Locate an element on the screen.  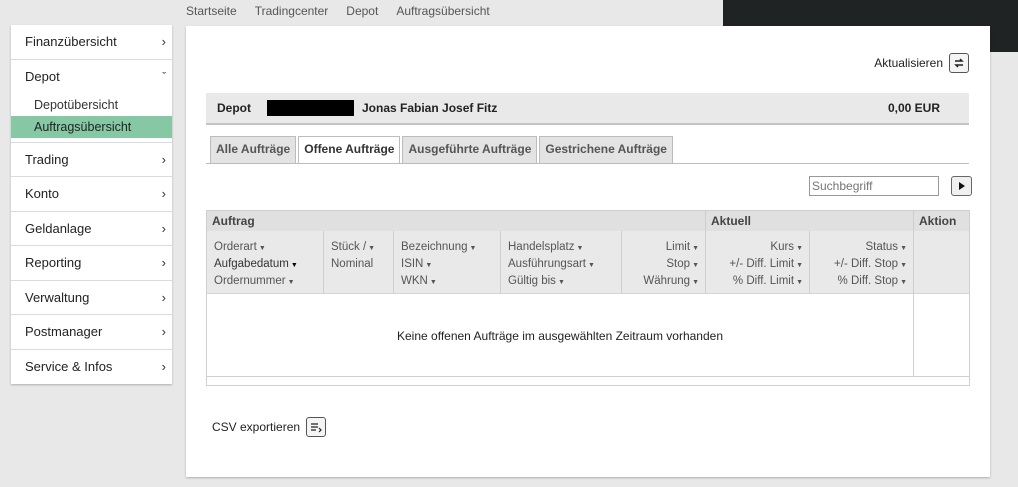
csv-export: CSV exportieren is located at coordinates (269, 427).